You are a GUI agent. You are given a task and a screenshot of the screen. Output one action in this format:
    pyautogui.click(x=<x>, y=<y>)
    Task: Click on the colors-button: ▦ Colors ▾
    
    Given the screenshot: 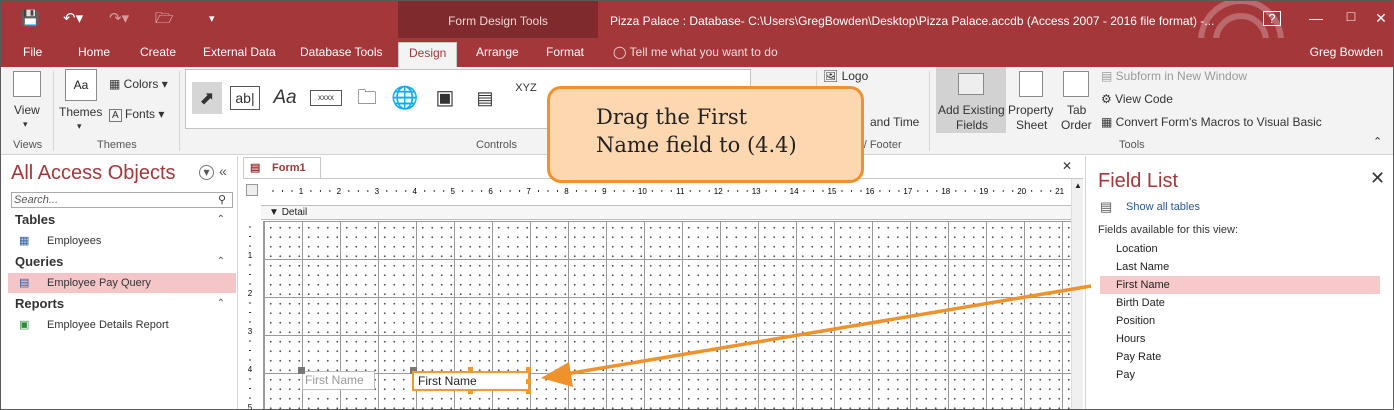 What is the action you would take?
    pyautogui.click(x=138, y=84)
    